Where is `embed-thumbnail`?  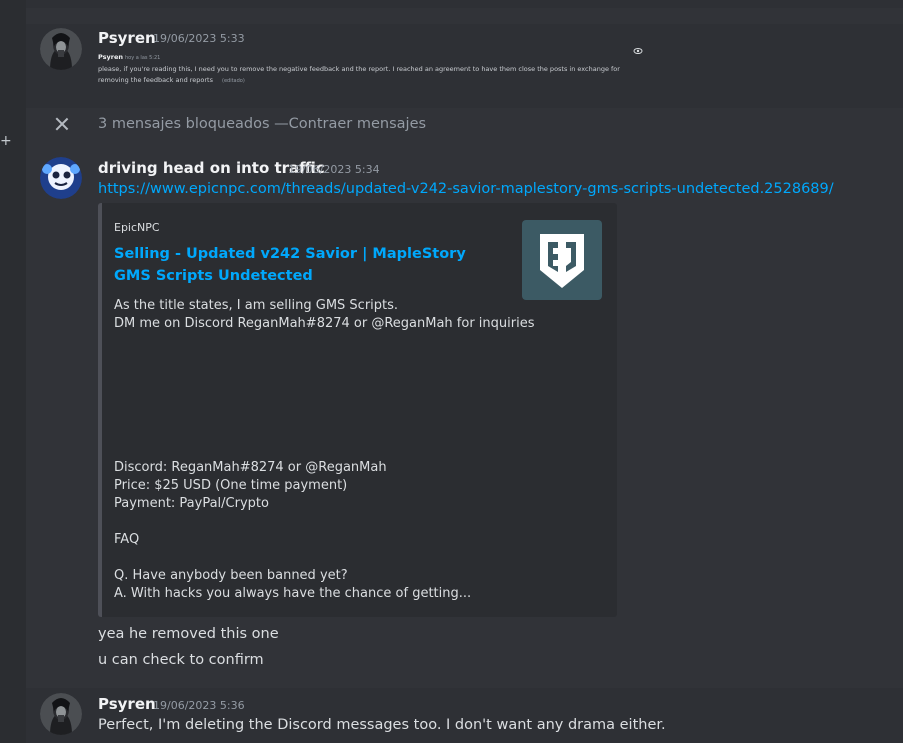 embed-thumbnail is located at coordinates (562, 260).